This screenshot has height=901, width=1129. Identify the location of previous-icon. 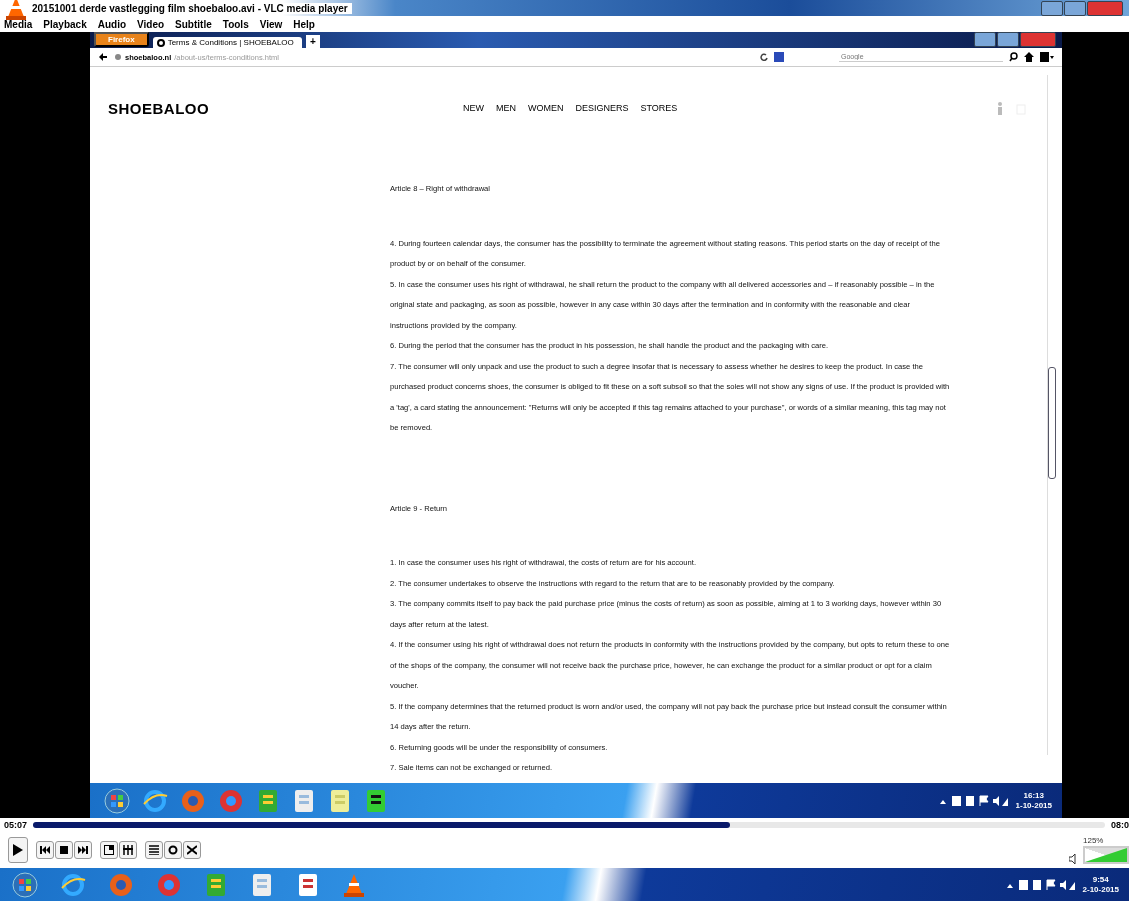
(45, 850).